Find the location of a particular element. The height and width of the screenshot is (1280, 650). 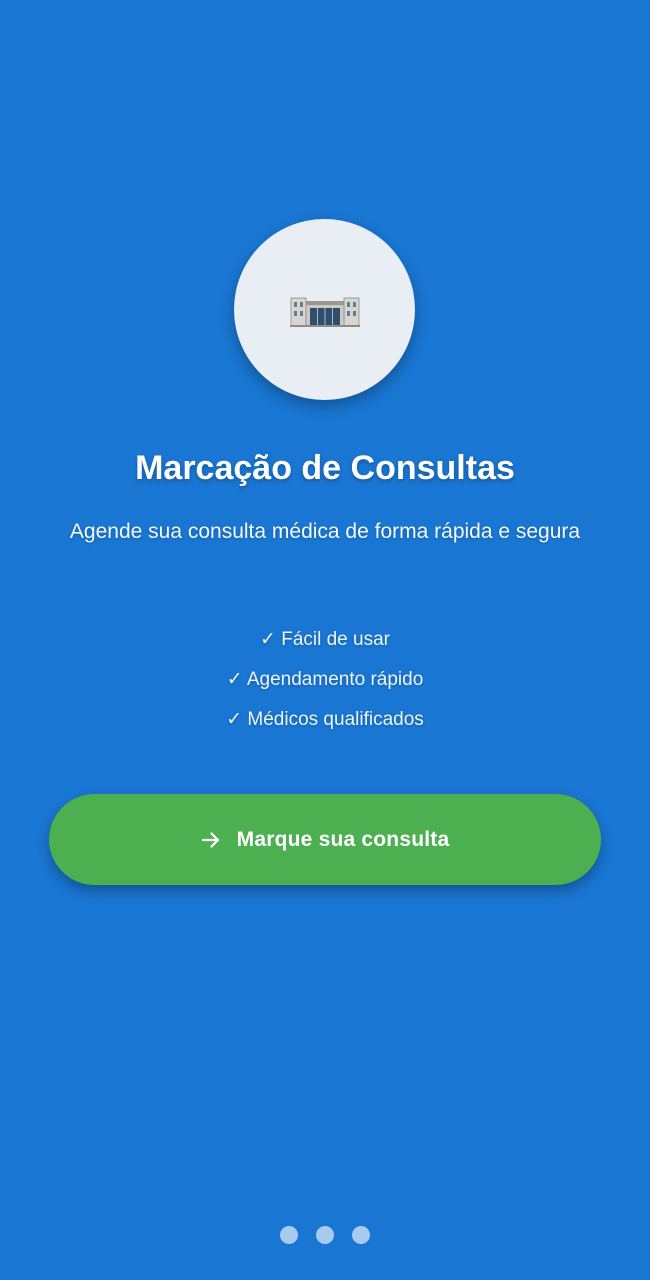

arrow-right-icon is located at coordinates (211, 840).